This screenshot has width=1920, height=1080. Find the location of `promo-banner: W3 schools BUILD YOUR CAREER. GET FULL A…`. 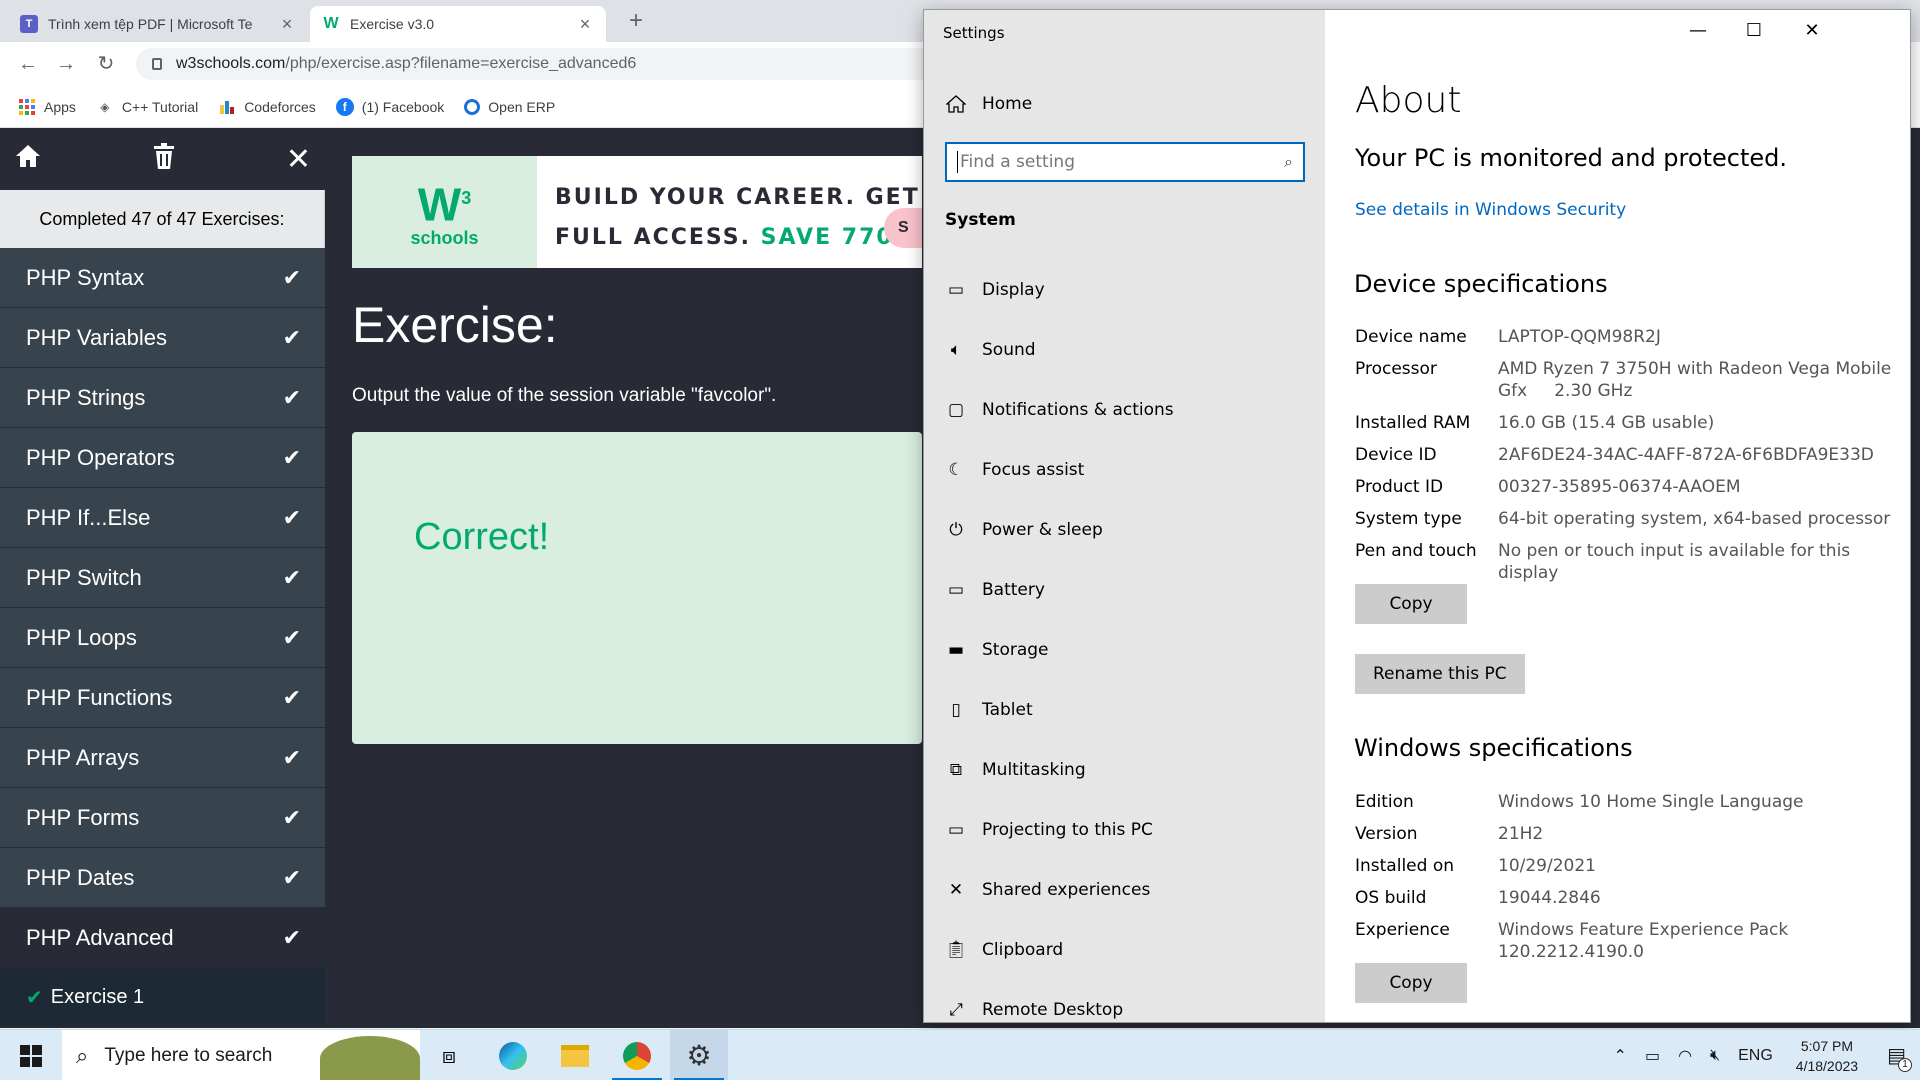

promo-banner: W3 schools BUILD YOUR CAREER. GET FULL A… is located at coordinates (637, 212).